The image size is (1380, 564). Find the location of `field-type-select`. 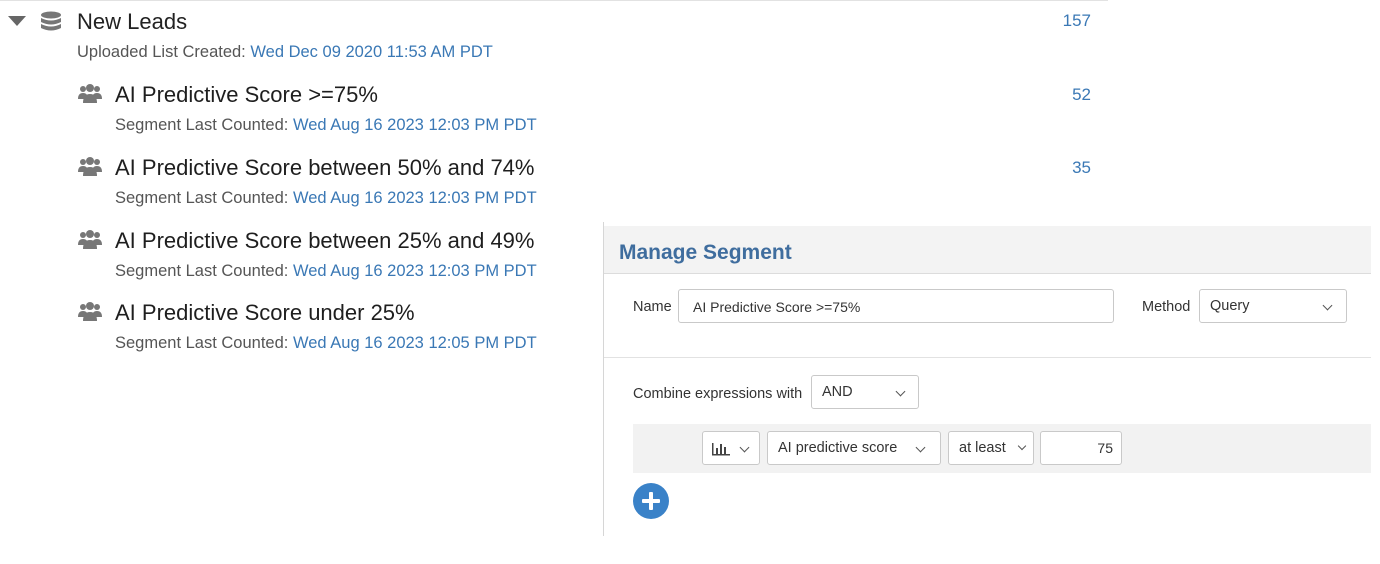

field-type-select is located at coordinates (731, 448).